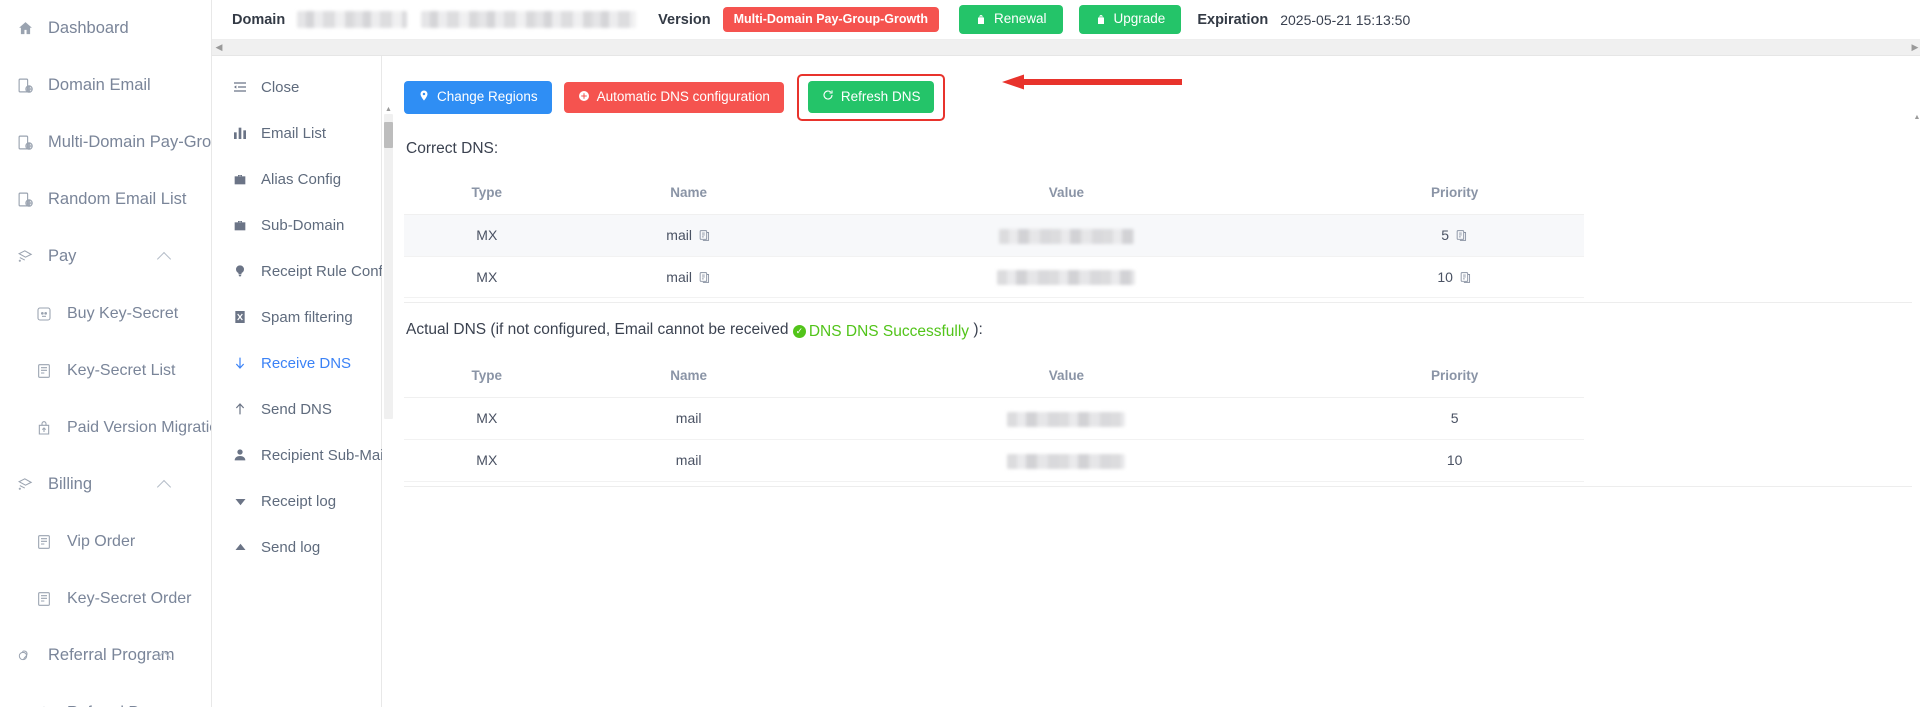 The width and height of the screenshot is (1920, 707). I want to click on submenu-item-spam-filtering: Spam filtering, so click(296, 317).